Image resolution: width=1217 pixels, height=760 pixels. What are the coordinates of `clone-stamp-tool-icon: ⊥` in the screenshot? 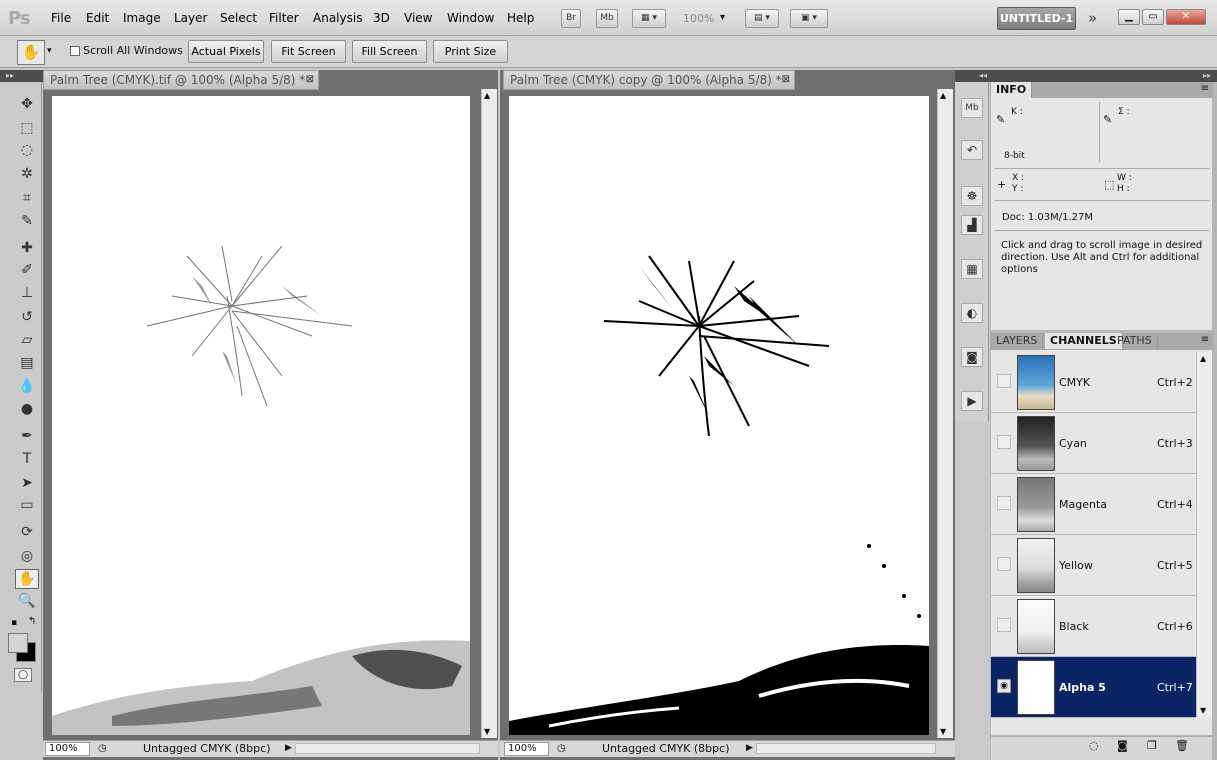 It's located at (27, 293).